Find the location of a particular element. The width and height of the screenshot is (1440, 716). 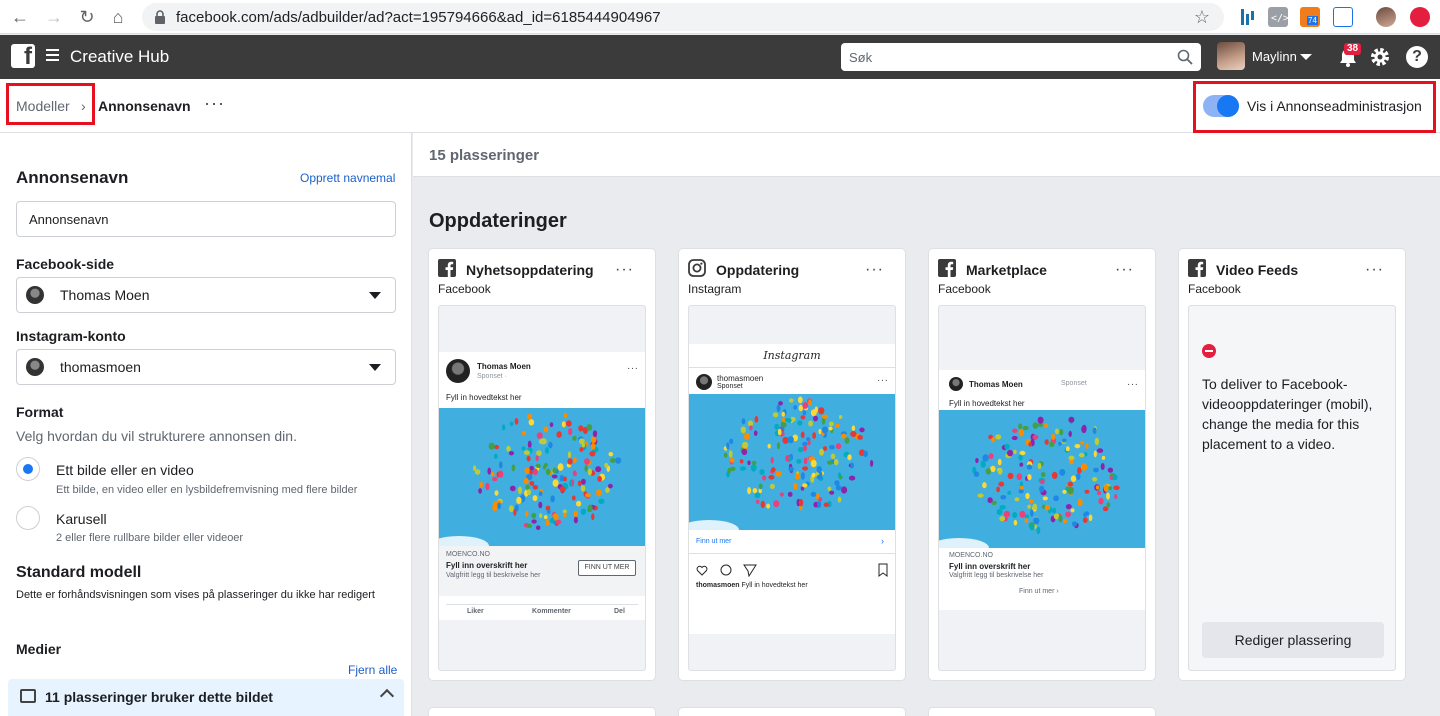

search-icon is located at coordinates (1185, 57).